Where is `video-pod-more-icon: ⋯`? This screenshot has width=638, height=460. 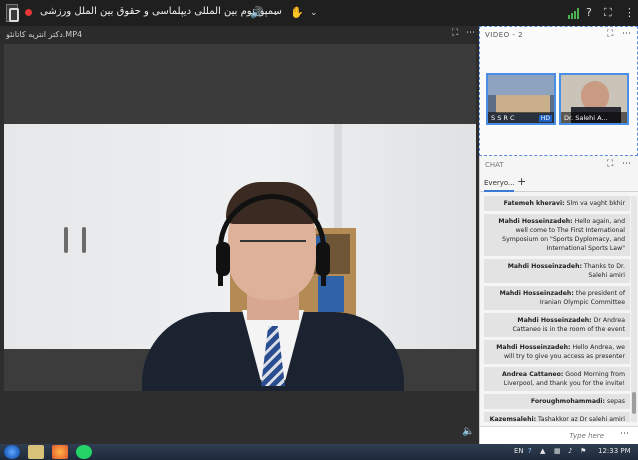 video-pod-more-icon: ⋯ is located at coordinates (626, 34).